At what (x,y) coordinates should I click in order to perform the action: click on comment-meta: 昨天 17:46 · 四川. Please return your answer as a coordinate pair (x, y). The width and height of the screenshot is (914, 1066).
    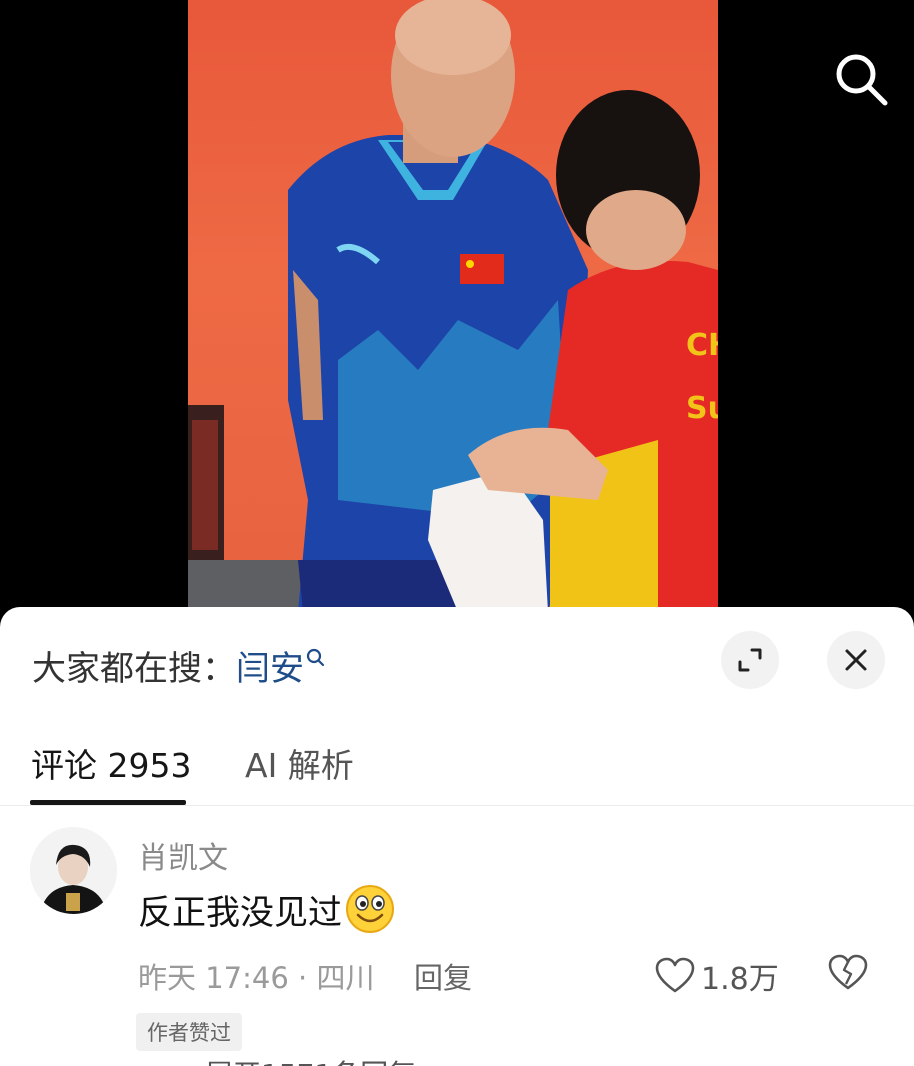
    Looking at the image, I should click on (256, 978).